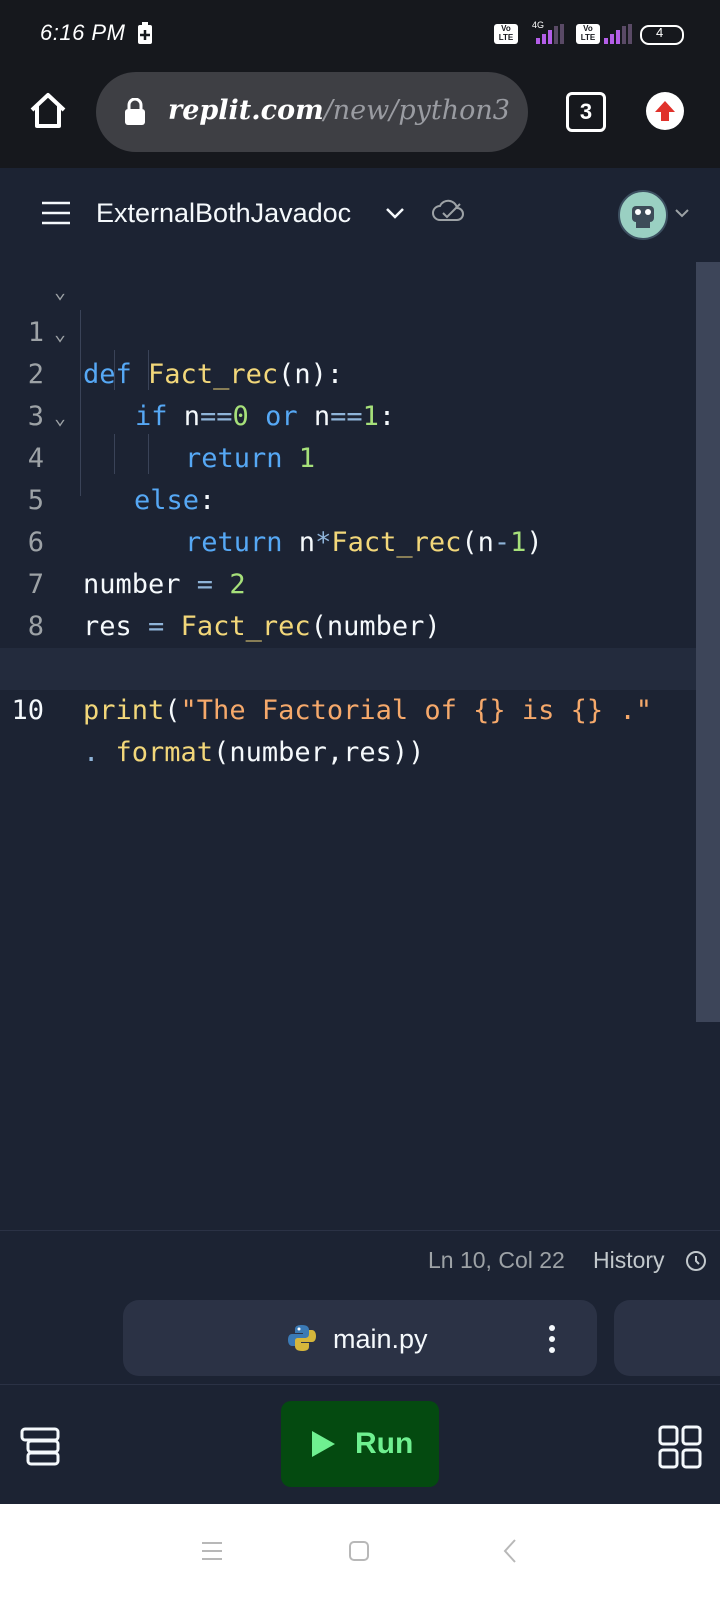  What do you see at coordinates (135, 111) in the screenshot?
I see `lock-icon` at bounding box center [135, 111].